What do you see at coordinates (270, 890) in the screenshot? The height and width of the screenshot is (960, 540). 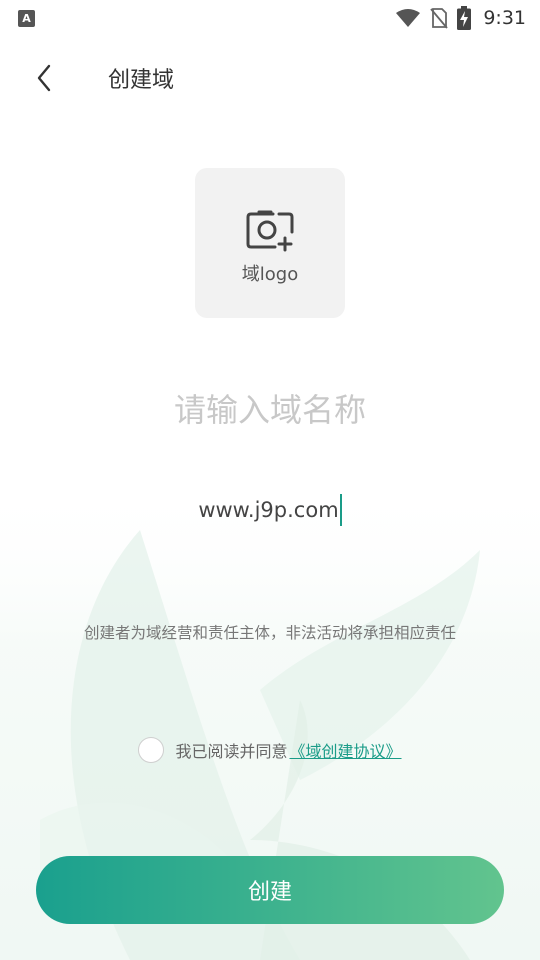 I see `create-button: 创建` at bounding box center [270, 890].